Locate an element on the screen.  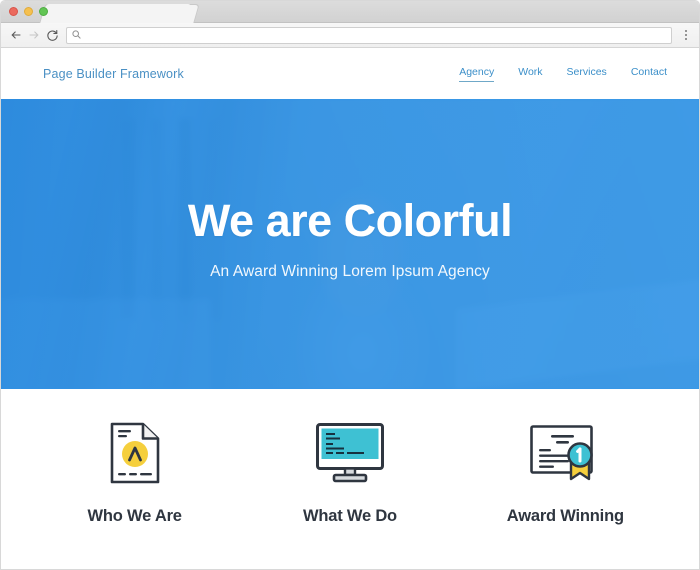
browser-tab-strip is located at coordinates (350, 12).